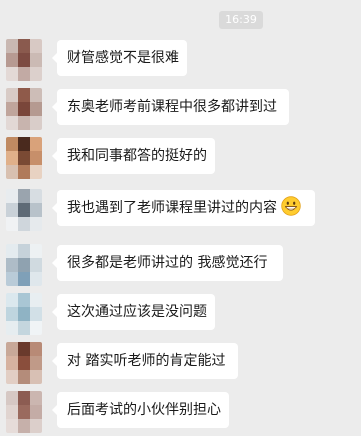 The width and height of the screenshot is (361, 436). I want to click on message-row: 我也遇到了老师课程里讲过的内容, so click(180, 210).